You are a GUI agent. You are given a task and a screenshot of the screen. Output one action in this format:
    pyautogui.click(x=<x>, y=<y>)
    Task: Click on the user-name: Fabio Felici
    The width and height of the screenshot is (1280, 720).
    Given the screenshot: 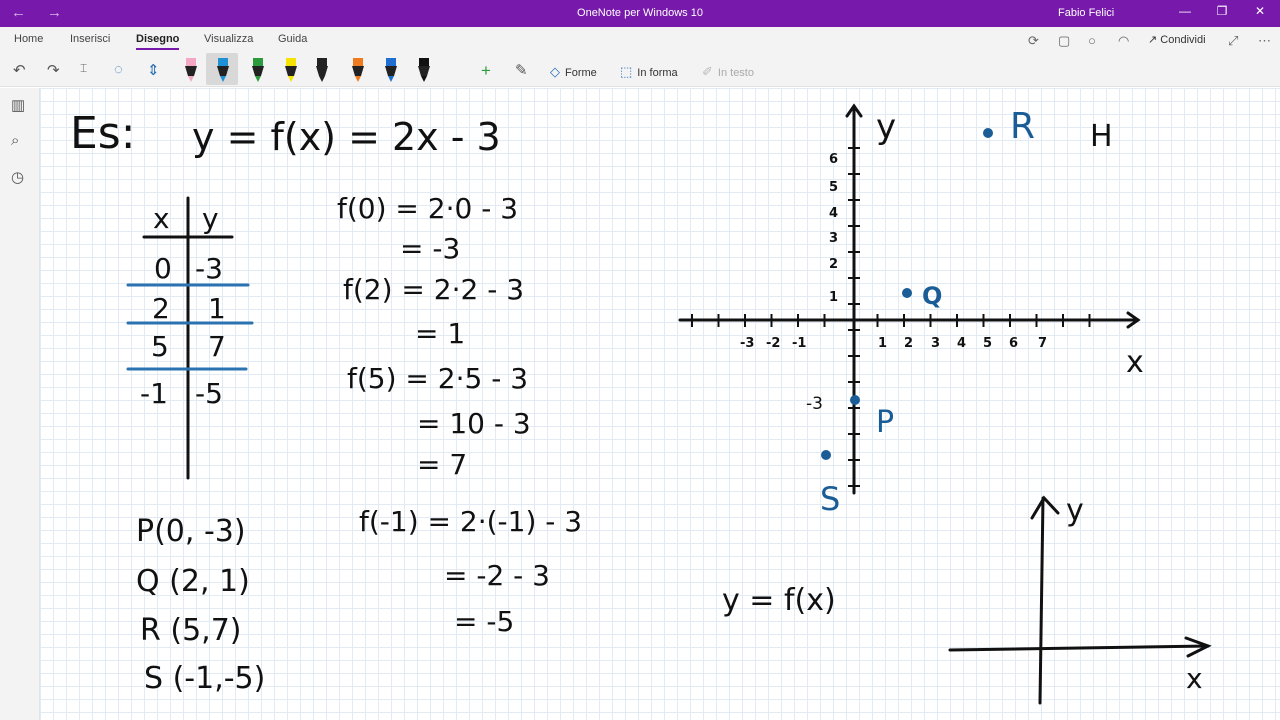 What is the action you would take?
    pyautogui.click(x=1086, y=13)
    